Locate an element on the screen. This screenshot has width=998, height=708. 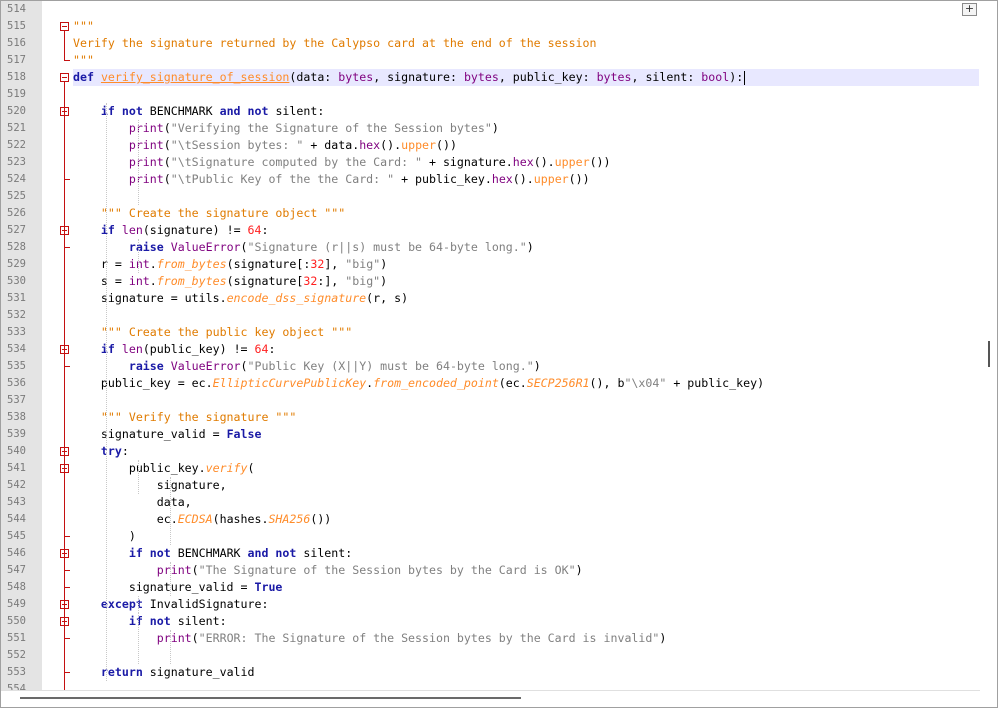
code-line: """ Create the public key object """ is located at coordinates (212, 332).